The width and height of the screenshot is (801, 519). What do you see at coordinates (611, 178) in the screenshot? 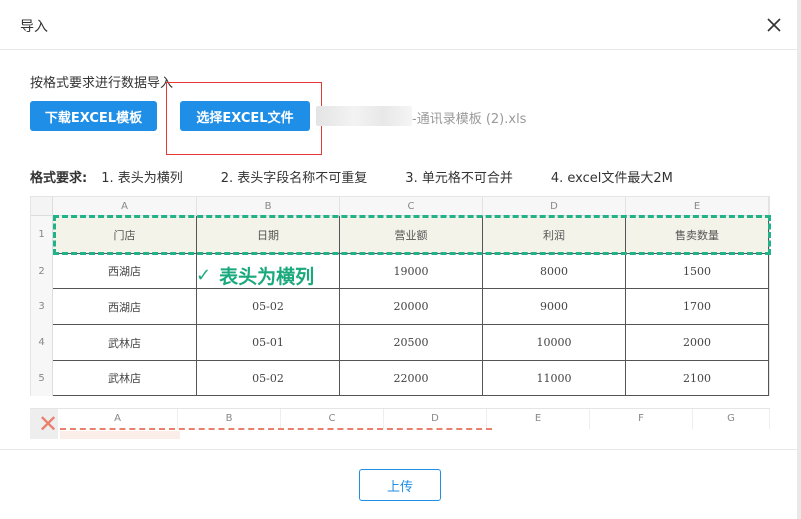
I see `format-item: 4. excel文件最大2M` at bounding box center [611, 178].